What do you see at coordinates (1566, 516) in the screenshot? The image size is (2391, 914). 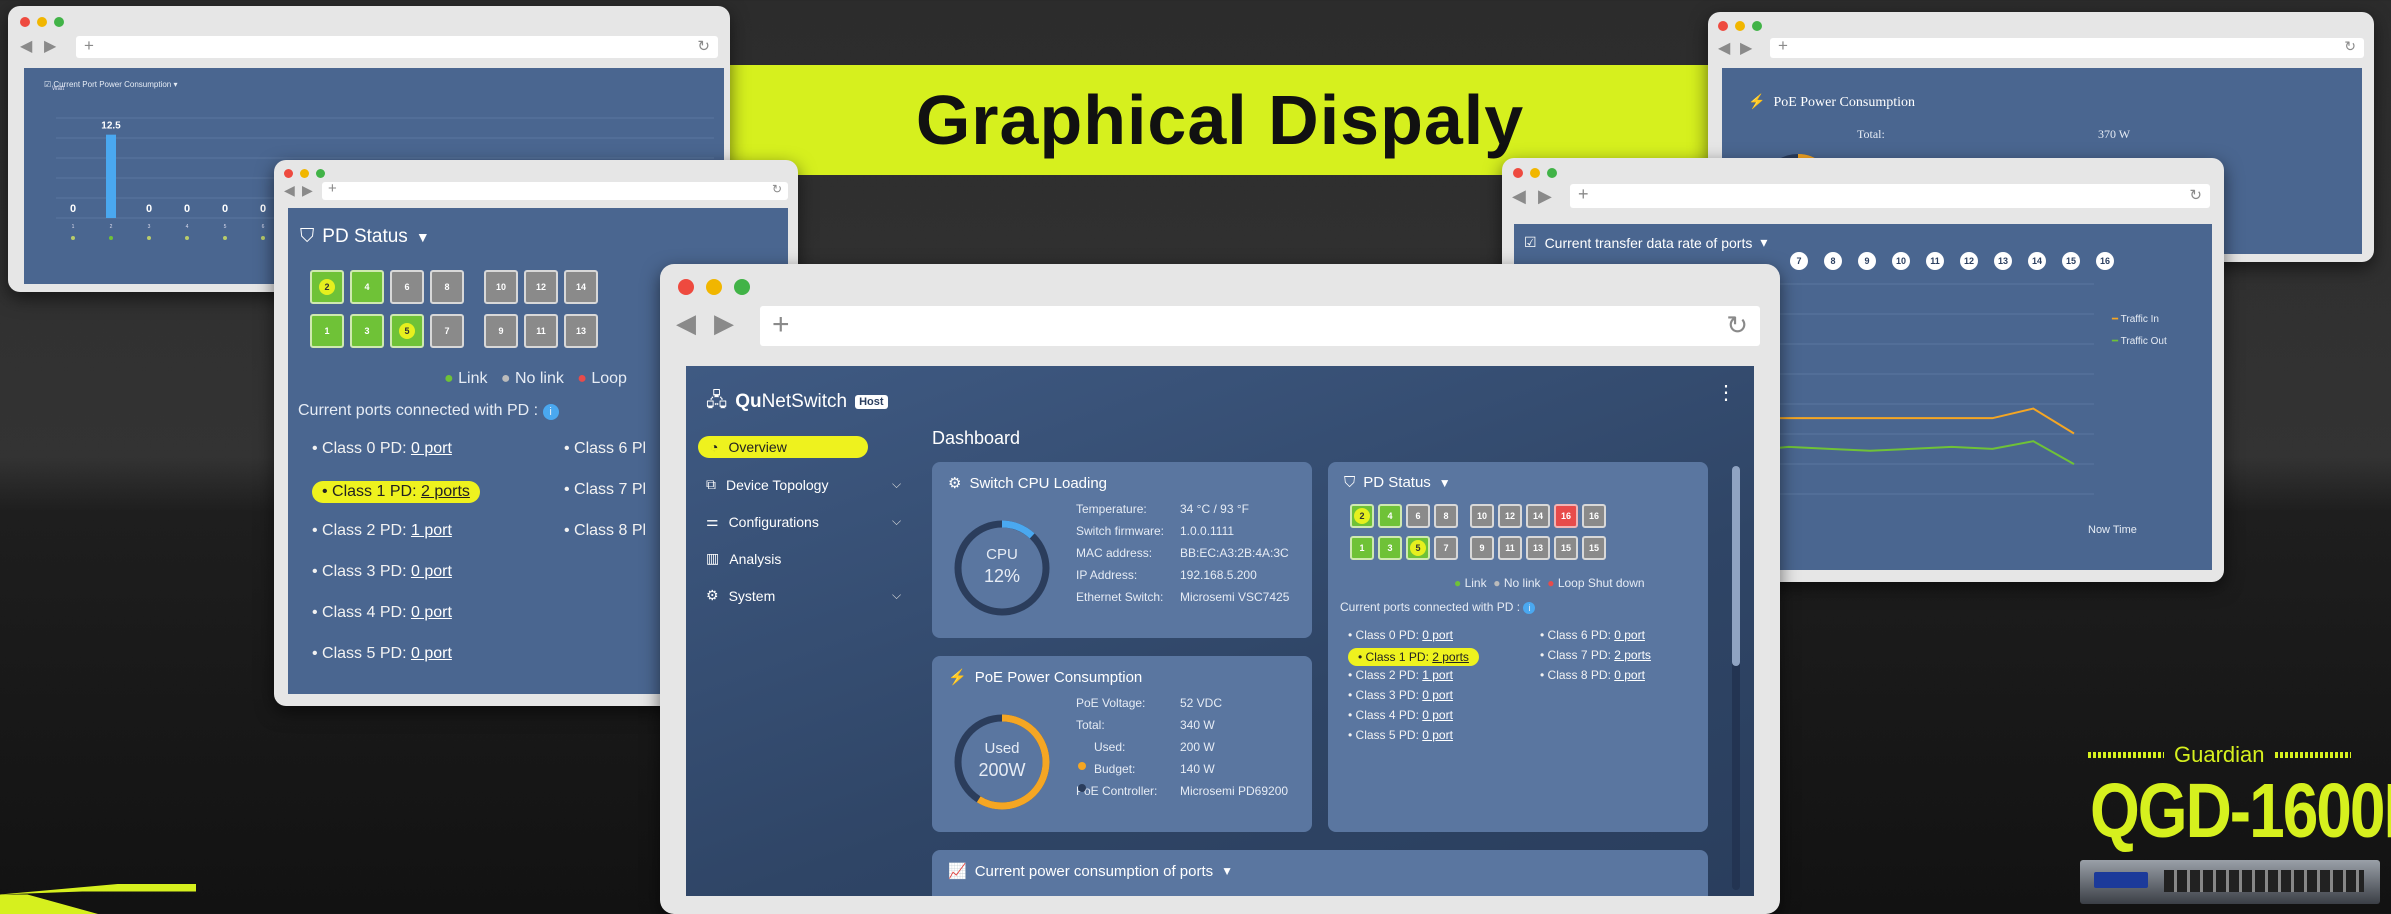 I see `port-16: 16` at bounding box center [1566, 516].